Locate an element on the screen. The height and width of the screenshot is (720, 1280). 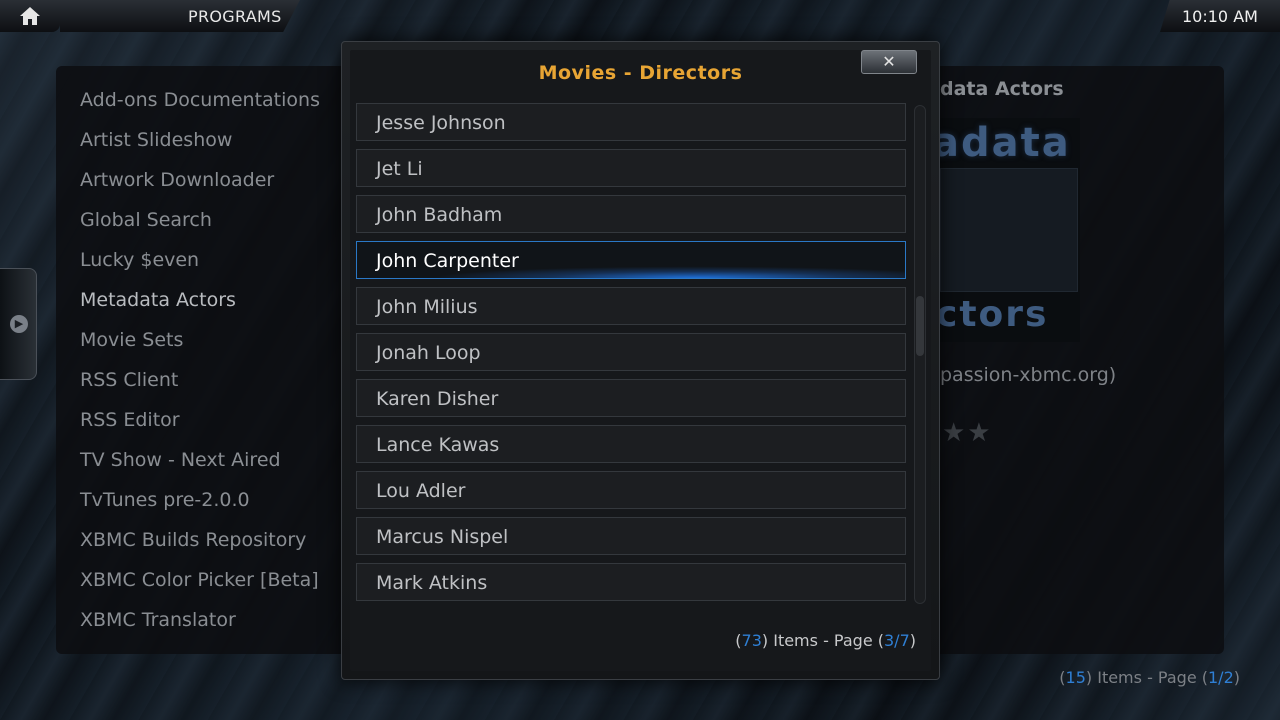
addon-logo-text-top: adata is located at coordinates (1001, 143).